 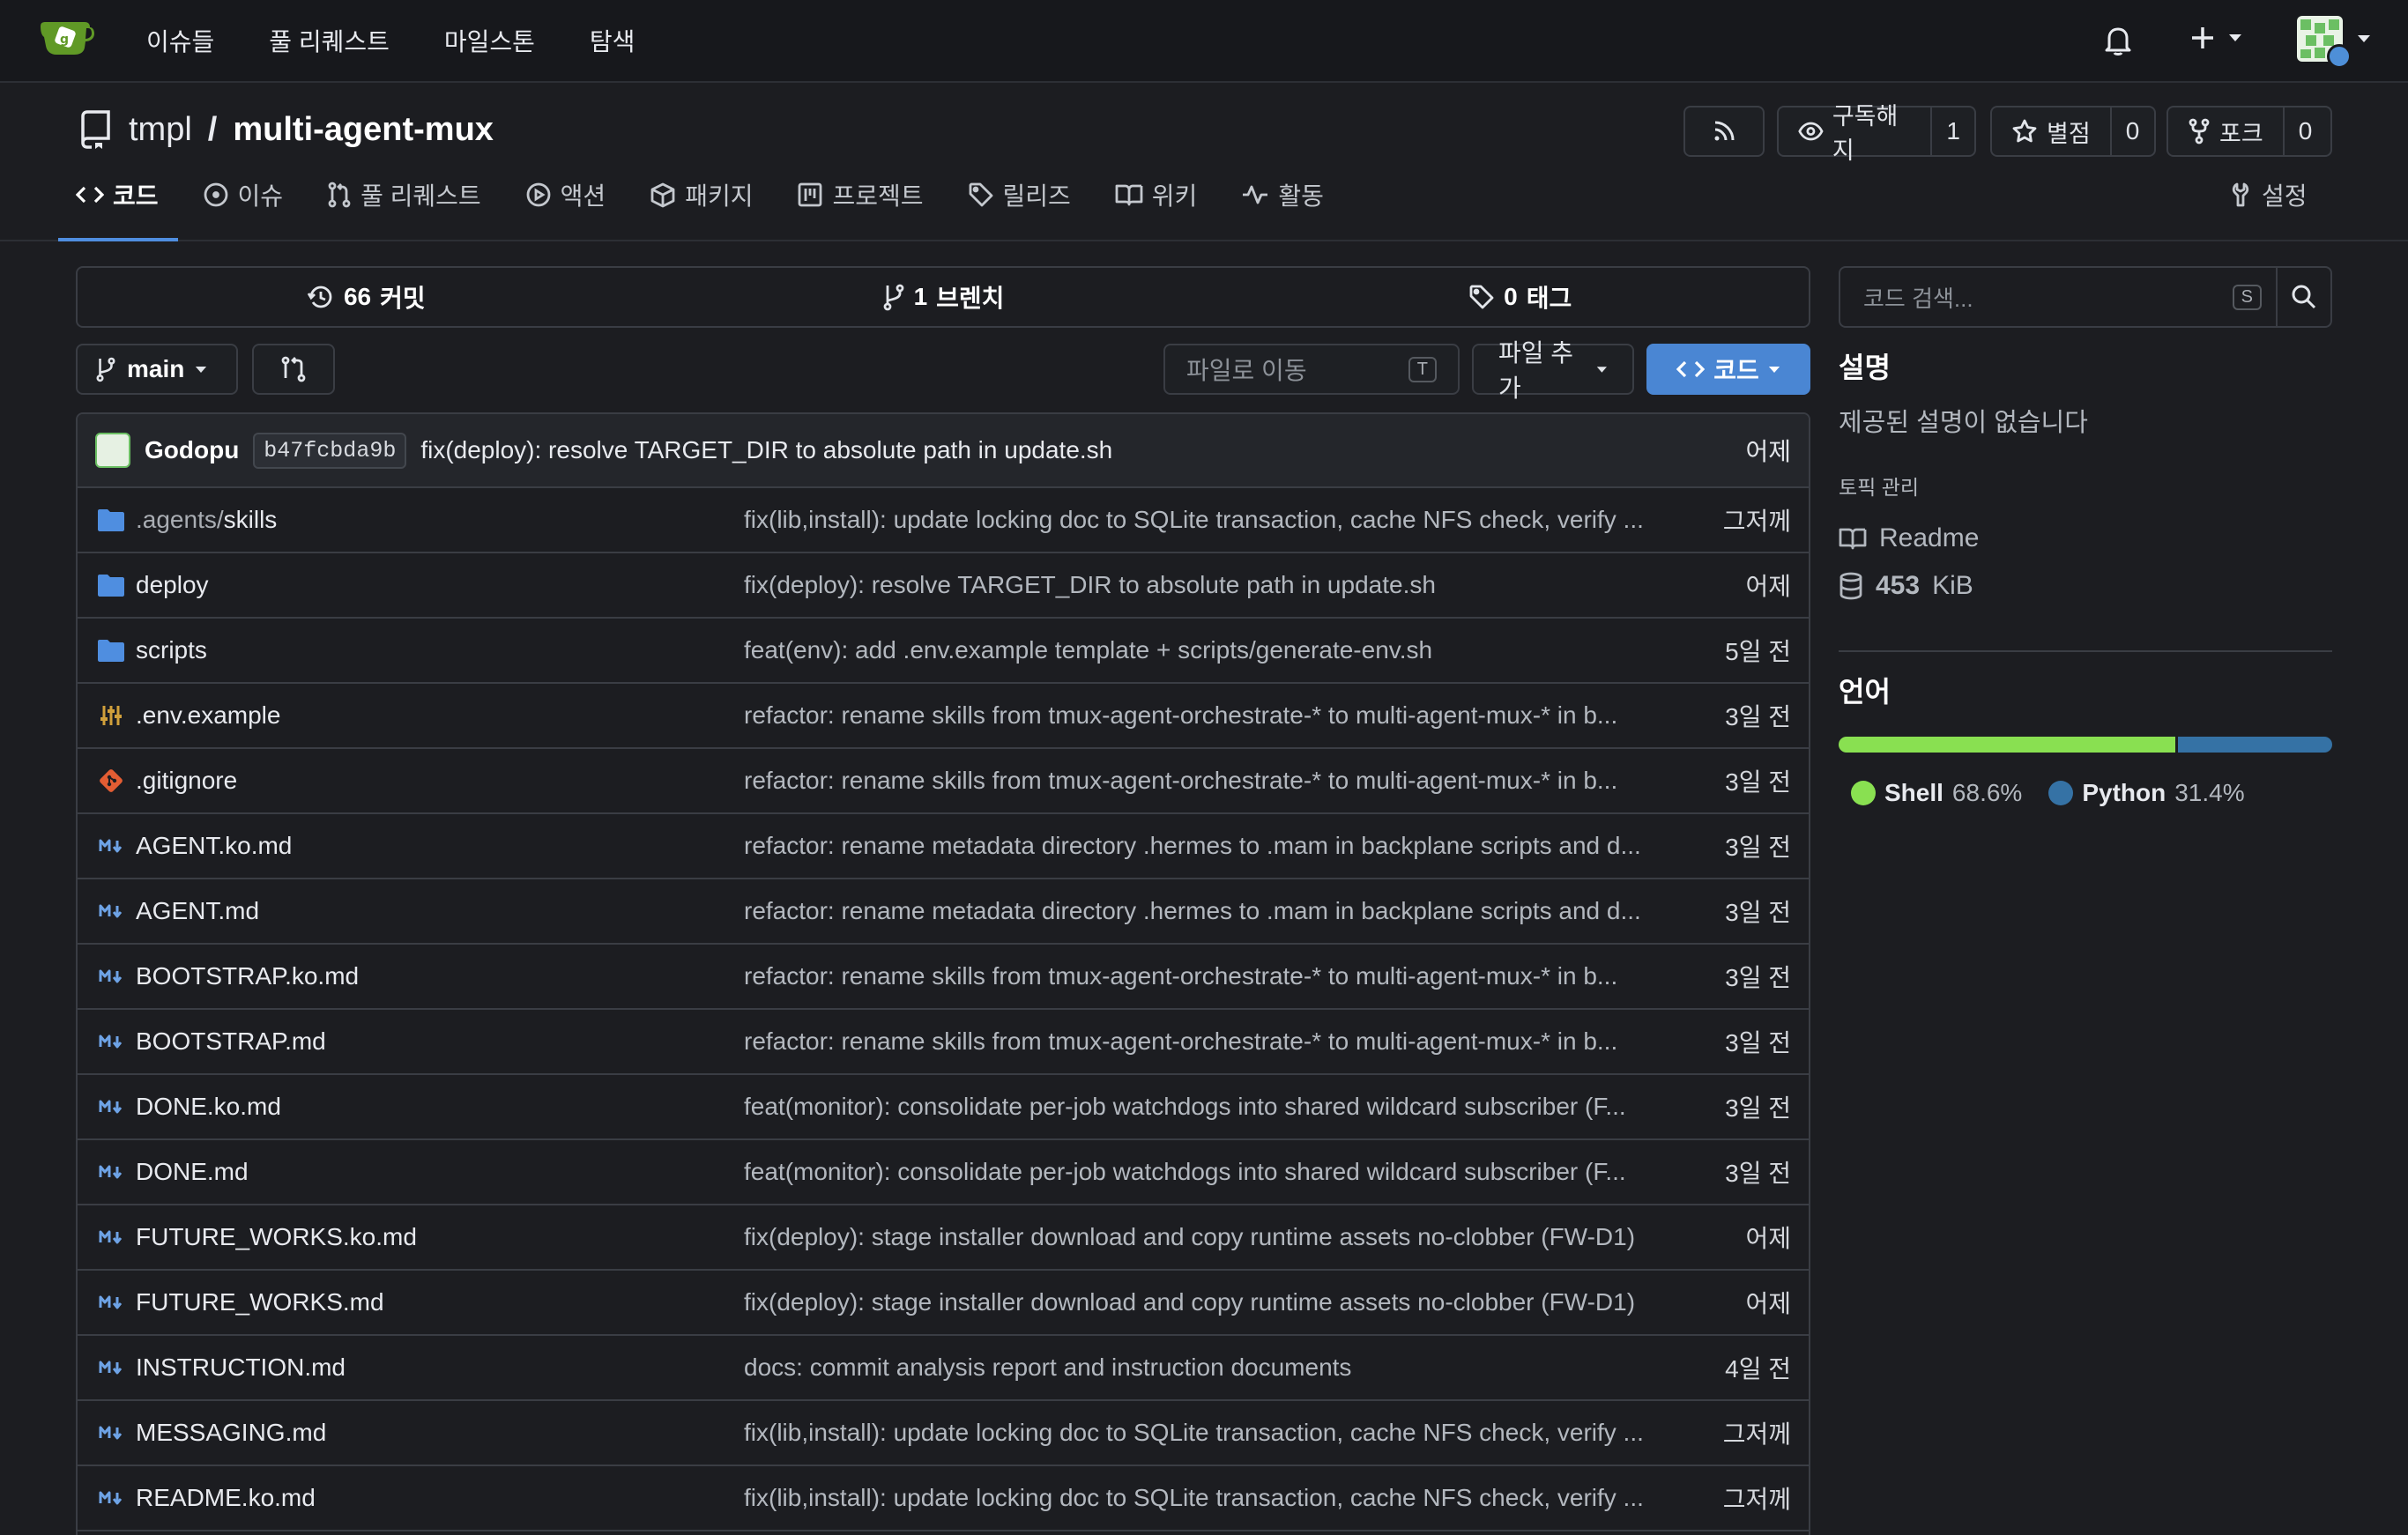 I want to click on nav-milestones-link: 마일스톤, so click(x=489, y=40).